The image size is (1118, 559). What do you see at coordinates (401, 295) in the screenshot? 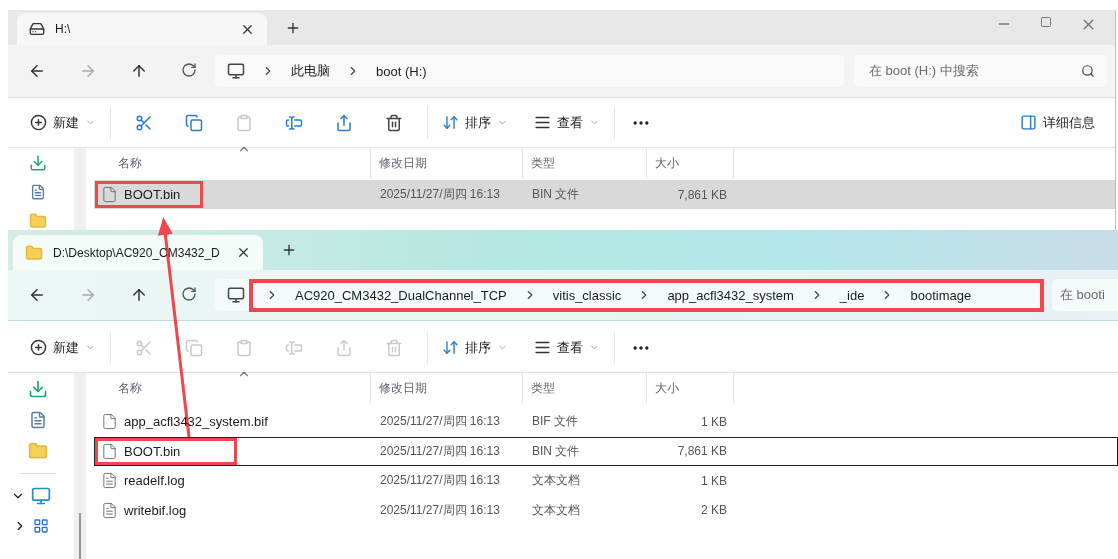
I see `breadcrumb-item: AC920_CM3432_DualChannel_TCP` at bounding box center [401, 295].